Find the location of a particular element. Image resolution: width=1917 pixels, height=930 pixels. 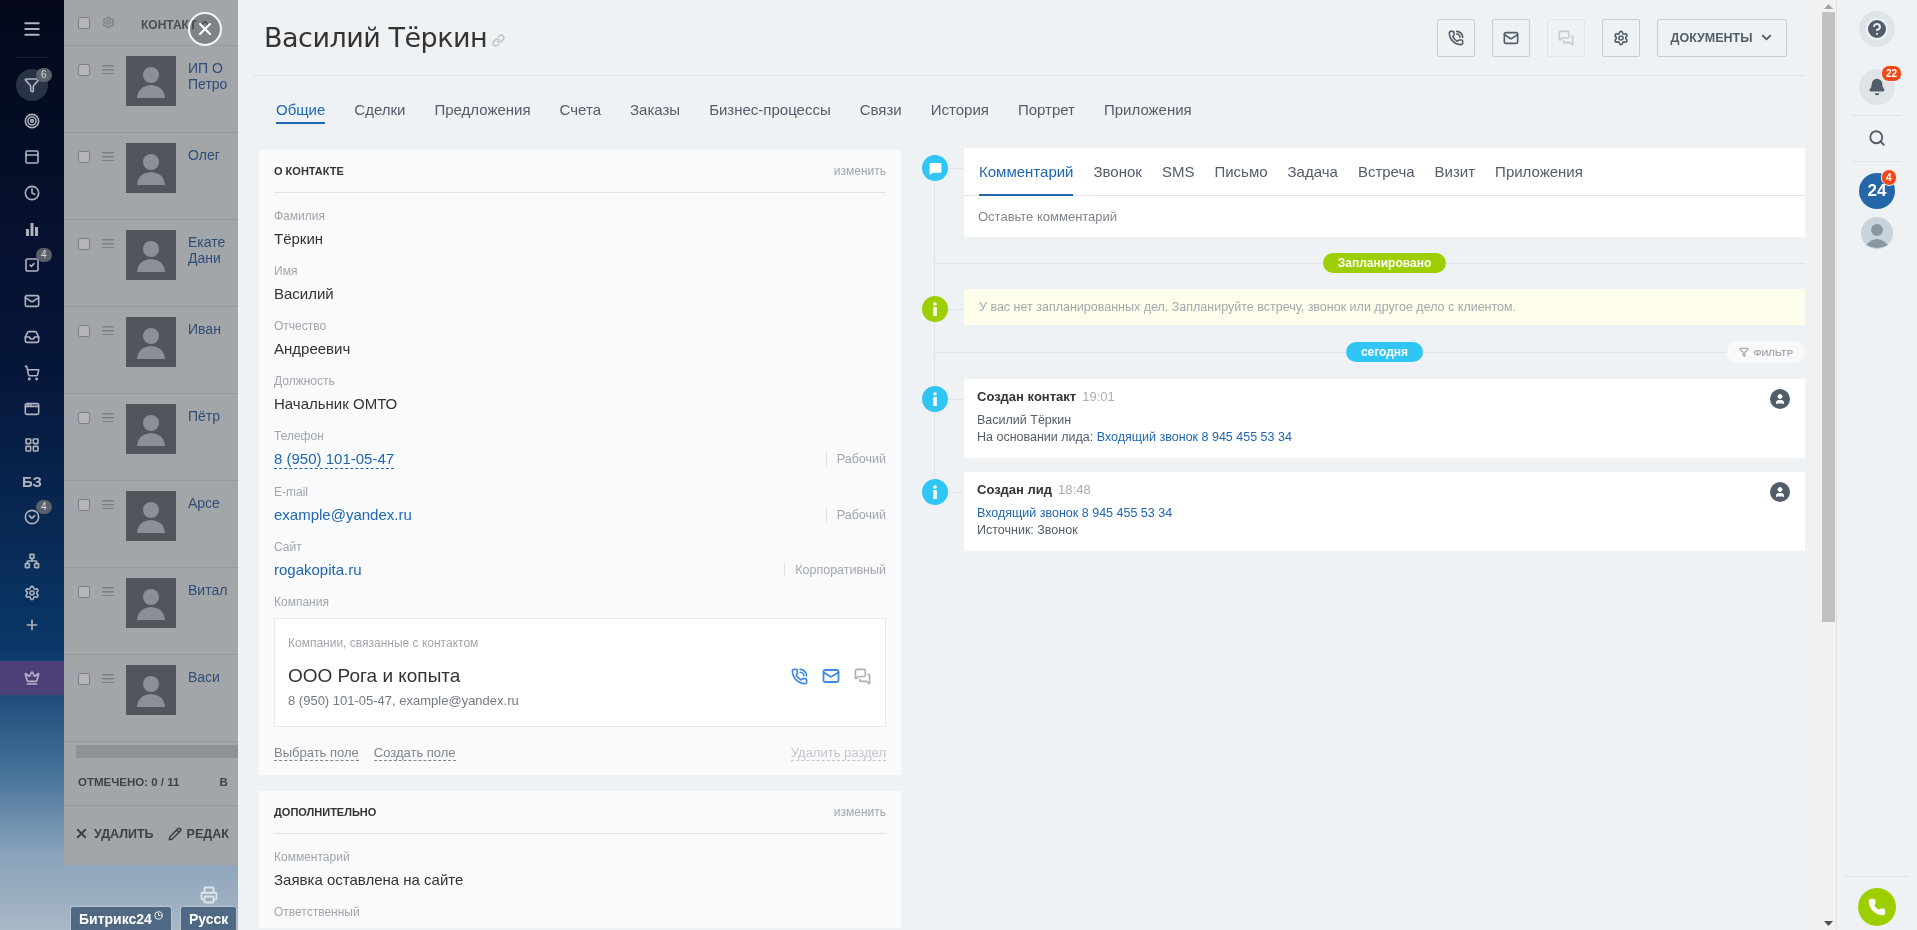

scroll-up-icon is located at coordinates (1828, 6).